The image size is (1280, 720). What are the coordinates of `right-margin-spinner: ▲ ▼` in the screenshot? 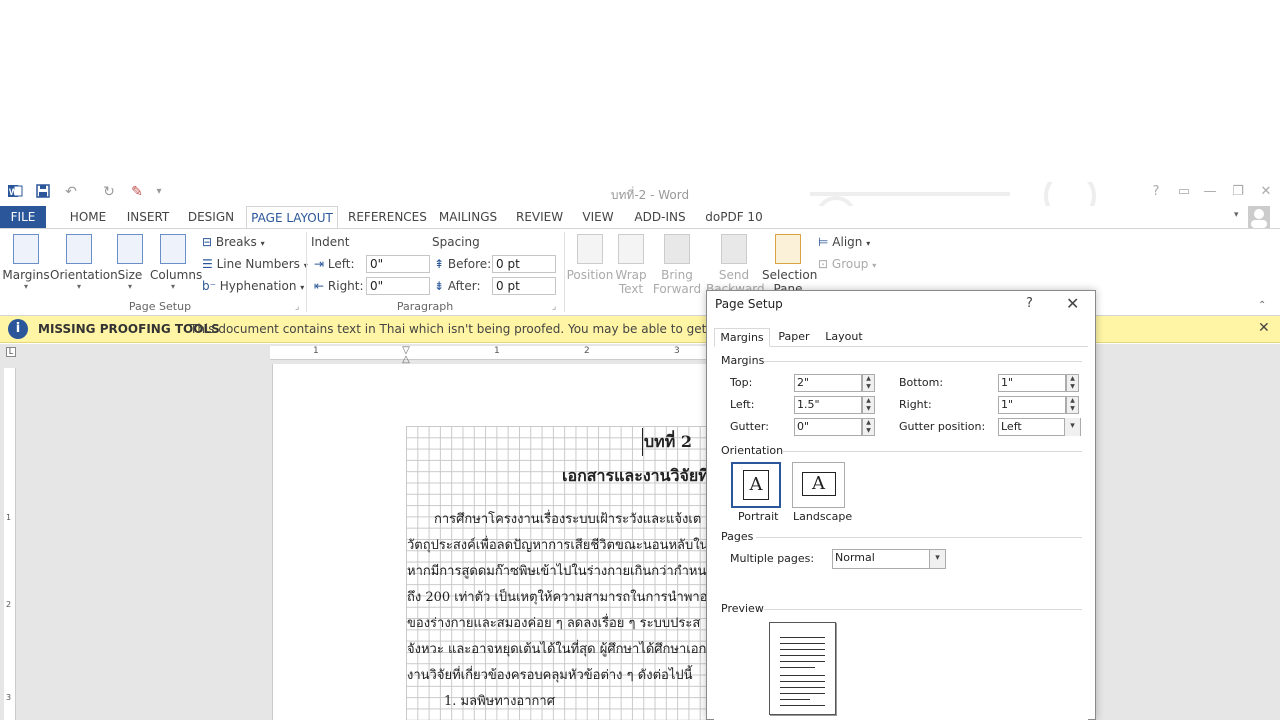 It's located at (1072, 405).